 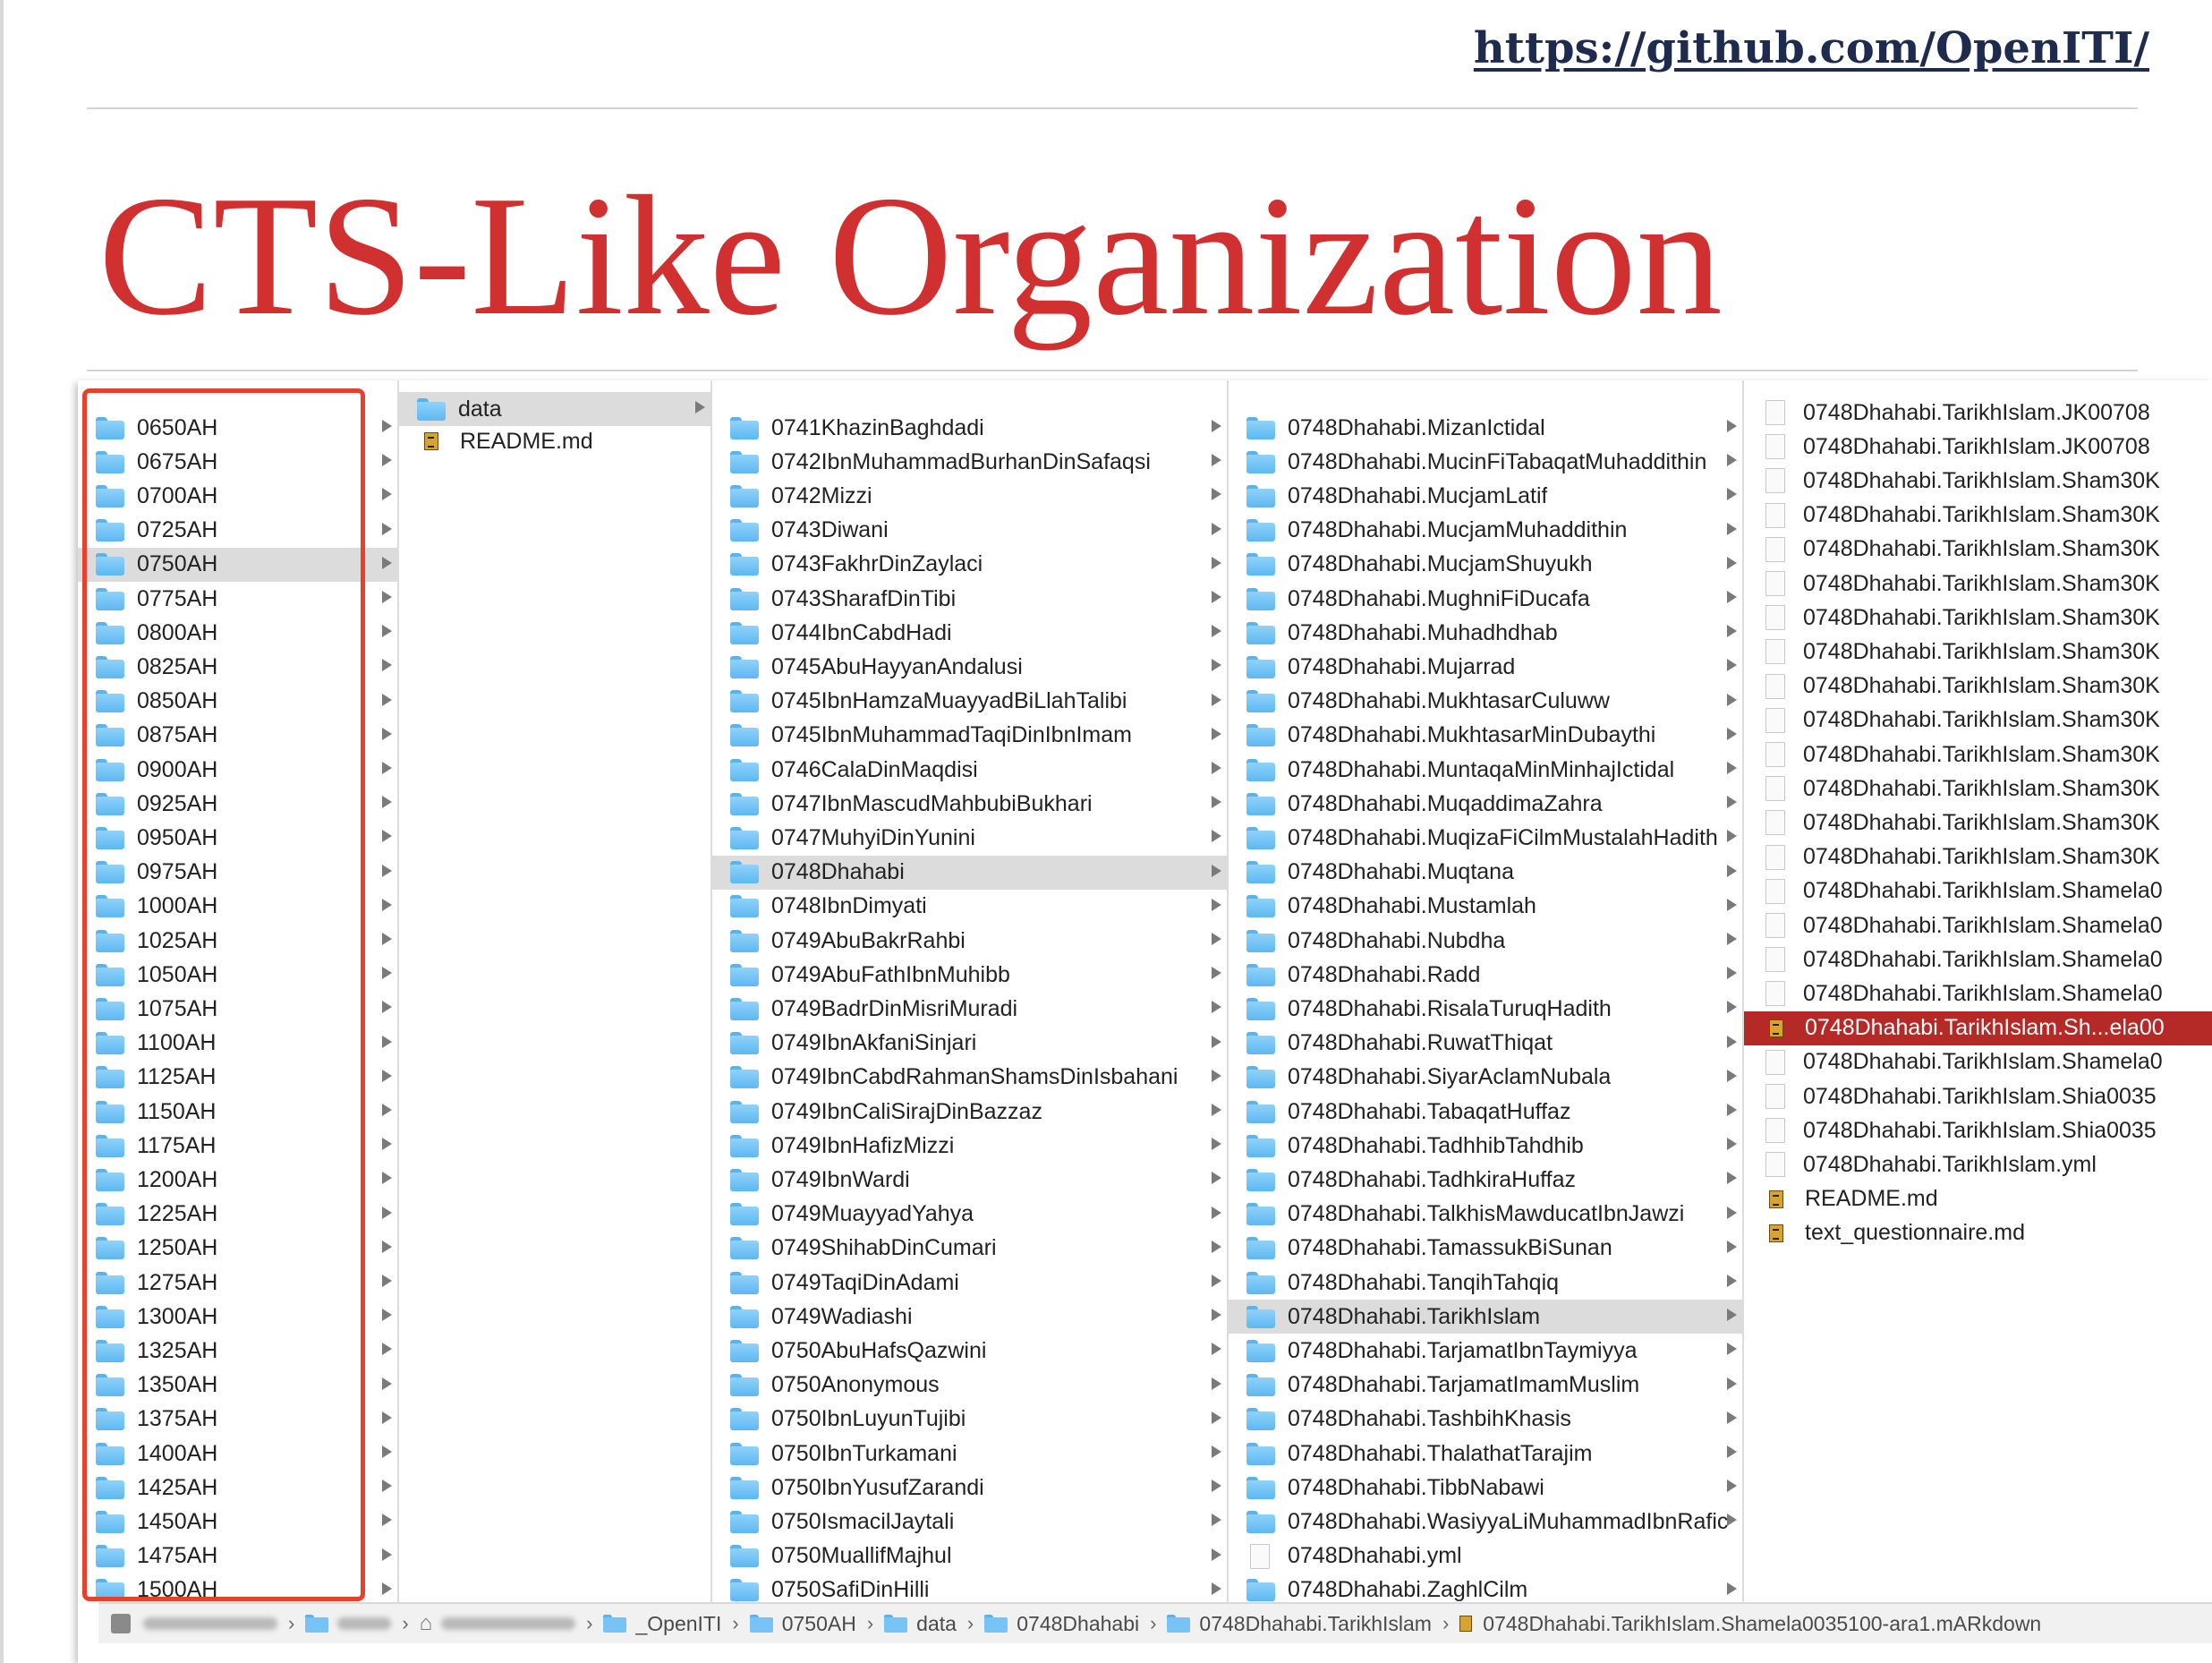 I want to click on century-folders-row: 1075AH, so click(x=237, y=1009).